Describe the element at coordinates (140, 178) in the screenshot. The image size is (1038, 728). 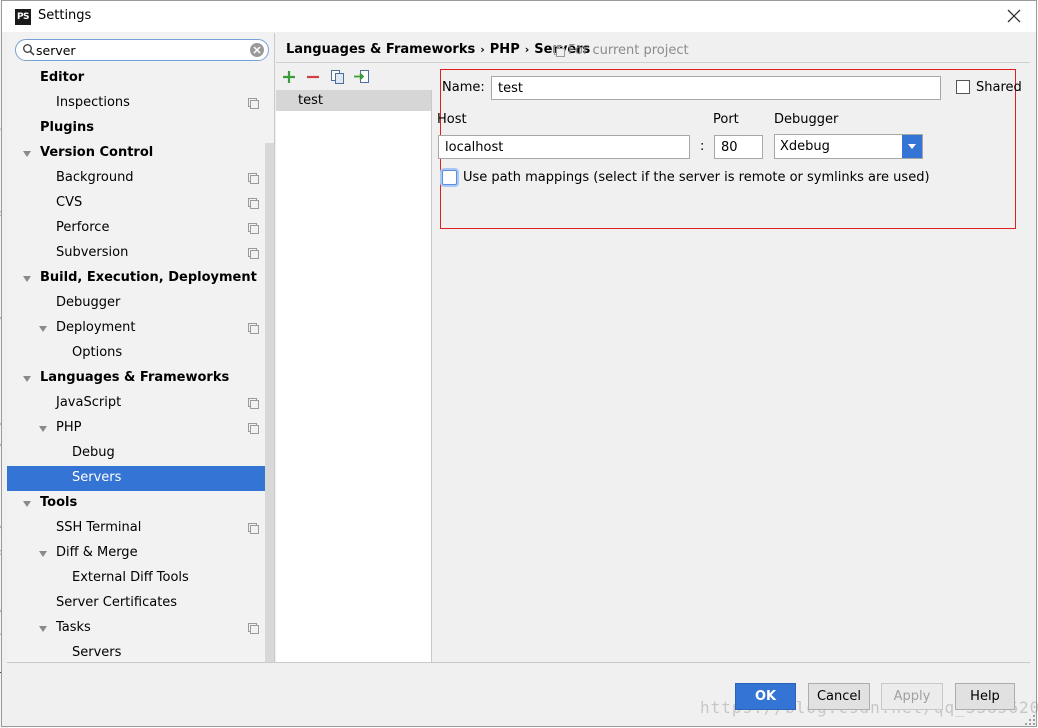
I see `sidebar-item-background: Background` at that location.